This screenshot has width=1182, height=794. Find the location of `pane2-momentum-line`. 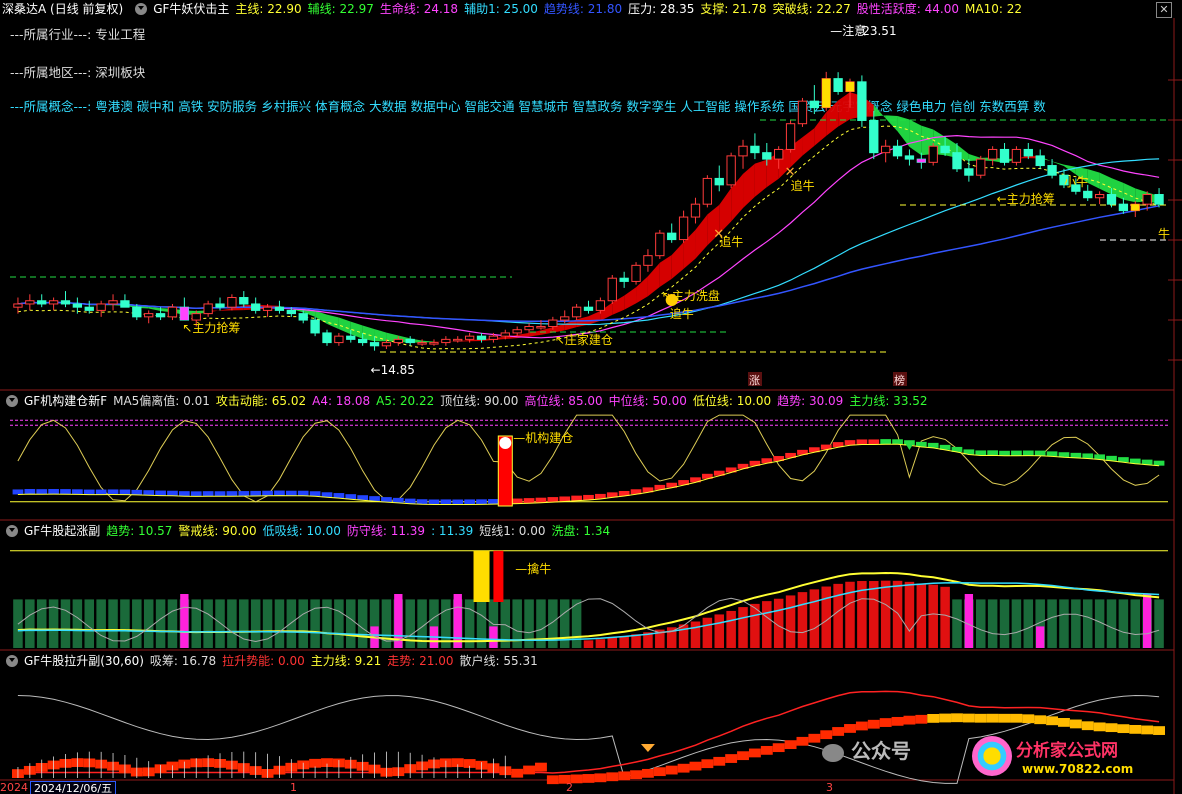

pane2-momentum-line is located at coordinates (588, 458).